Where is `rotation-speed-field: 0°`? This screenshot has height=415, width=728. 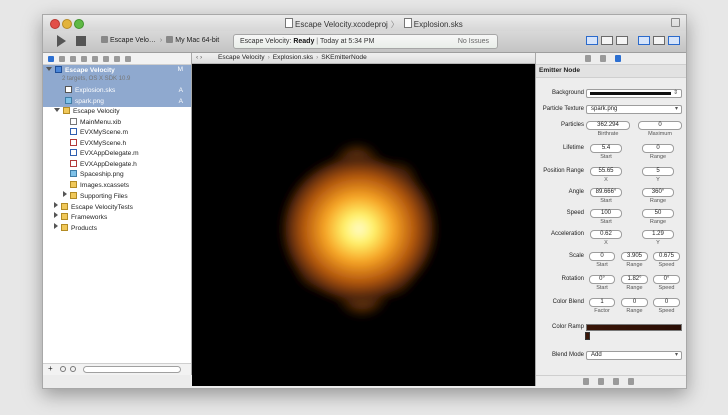 rotation-speed-field: 0° is located at coordinates (666, 279).